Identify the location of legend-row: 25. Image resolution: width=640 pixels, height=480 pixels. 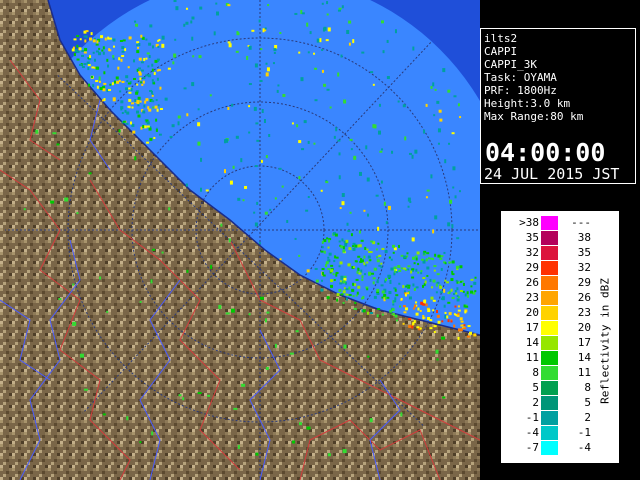
(551, 402).